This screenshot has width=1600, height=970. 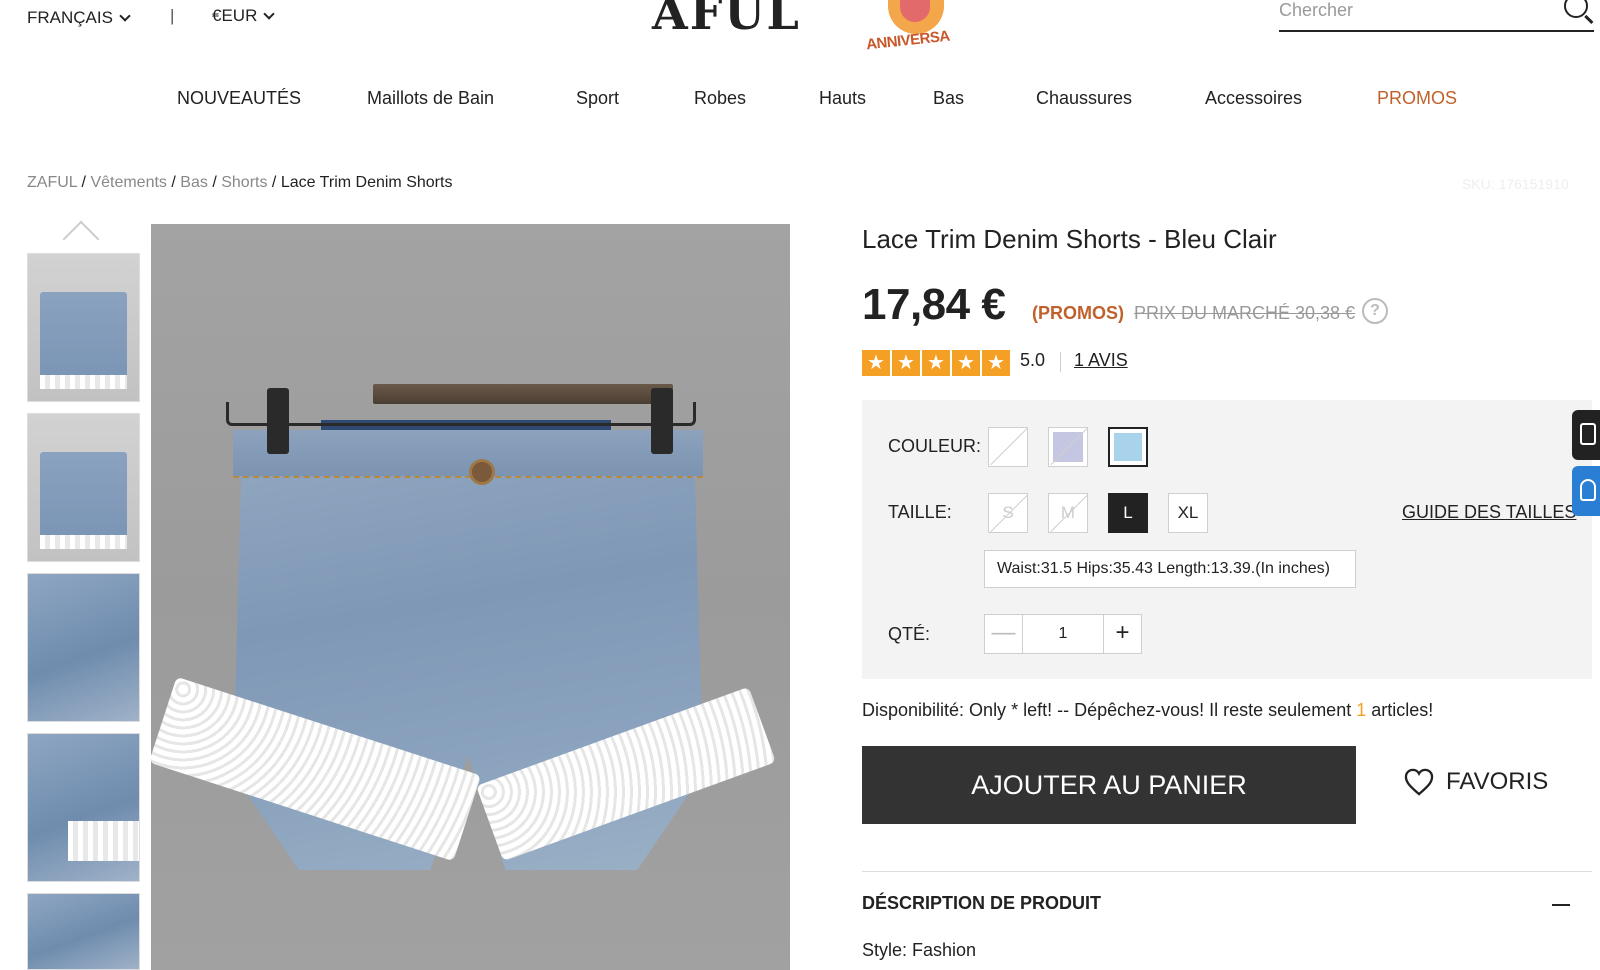 I want to click on nav-item-robes: Robes, so click(x=720, y=98).